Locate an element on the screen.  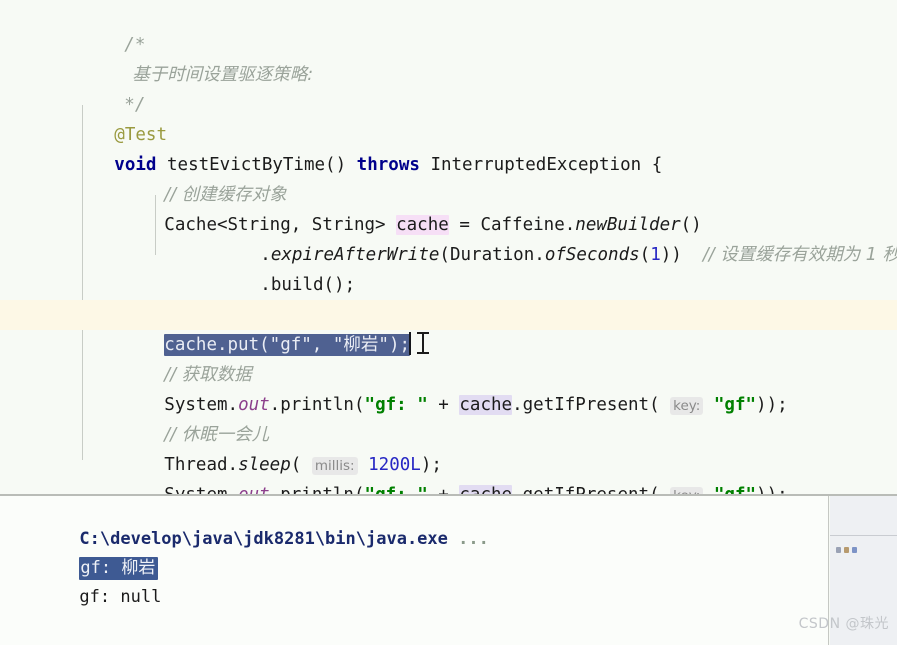
code-line-comment-sleep: // 休眠一会儿 is located at coordinates (448, 417).